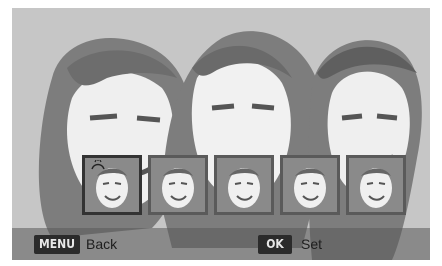 The image size is (442, 266). Describe the element at coordinates (275, 244) in the screenshot. I see `ok-key-badge: OK` at that location.